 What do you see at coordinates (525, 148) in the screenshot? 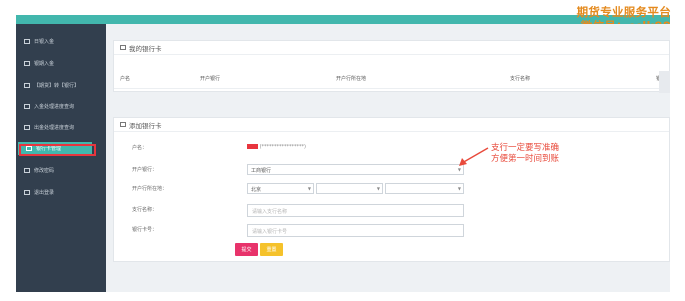
I see `annotation-line: 支行一定要写准确` at bounding box center [525, 148].